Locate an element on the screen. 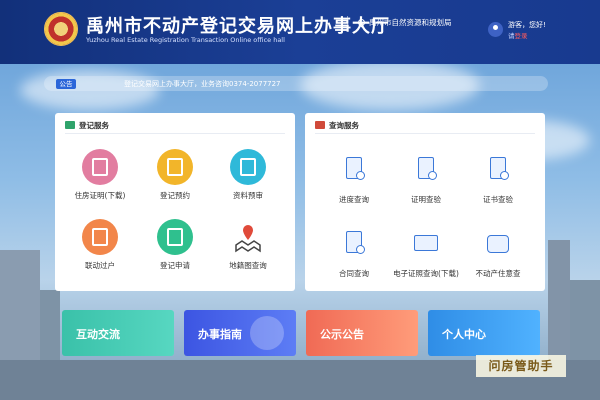 The height and width of the screenshot is (400, 600). watermark: 问房管助手 is located at coordinates (521, 366).